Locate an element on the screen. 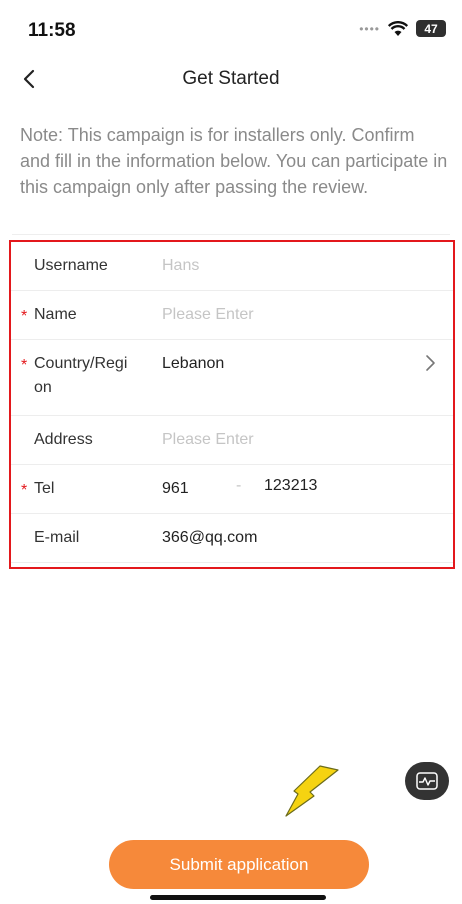 This screenshot has width=462, height=904. nav-bar: Get Started is located at coordinates (231, 78).